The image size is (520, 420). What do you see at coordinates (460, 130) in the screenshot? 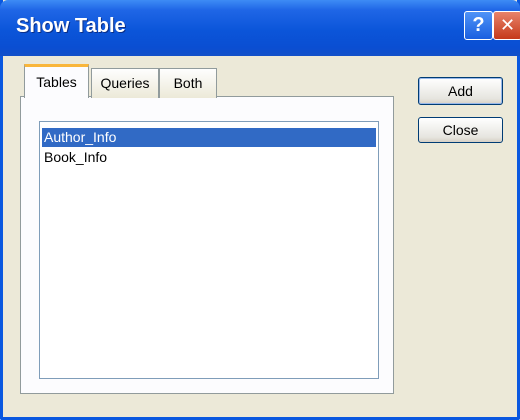
I see `close-button: Close` at bounding box center [460, 130].